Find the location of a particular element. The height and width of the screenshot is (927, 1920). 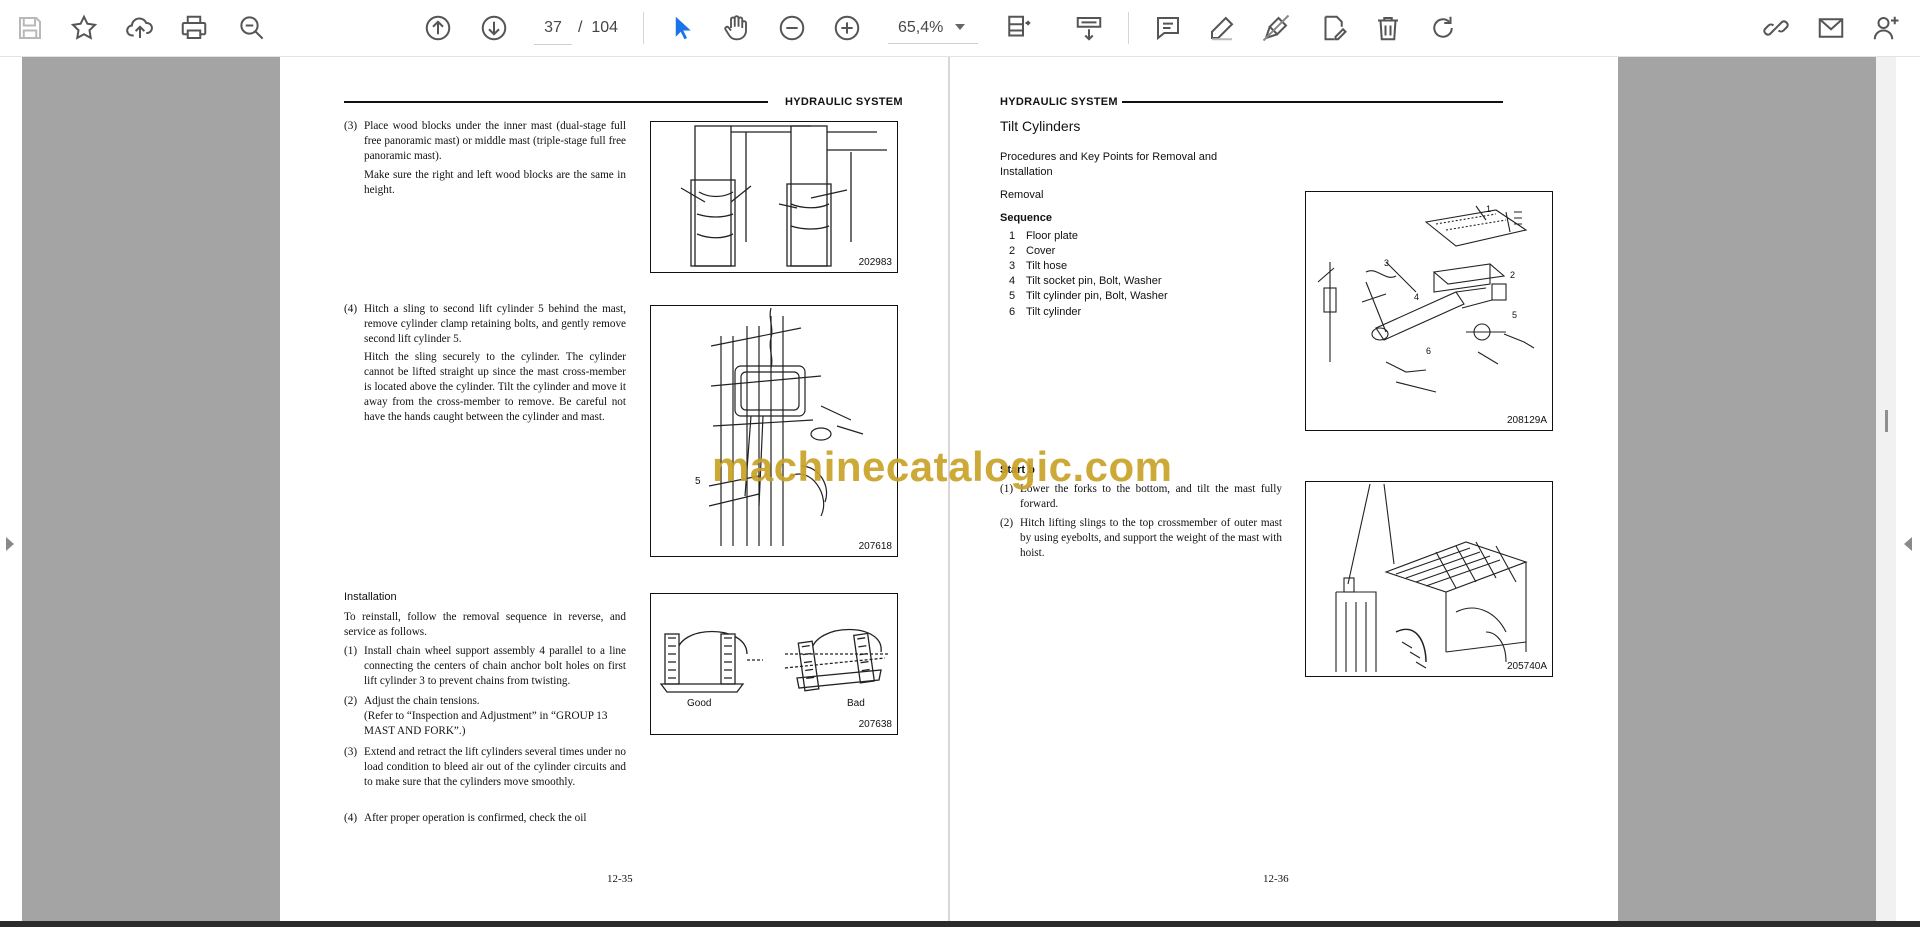

sequence-item: 3 Tilt hose is located at coordinates (1038, 266).